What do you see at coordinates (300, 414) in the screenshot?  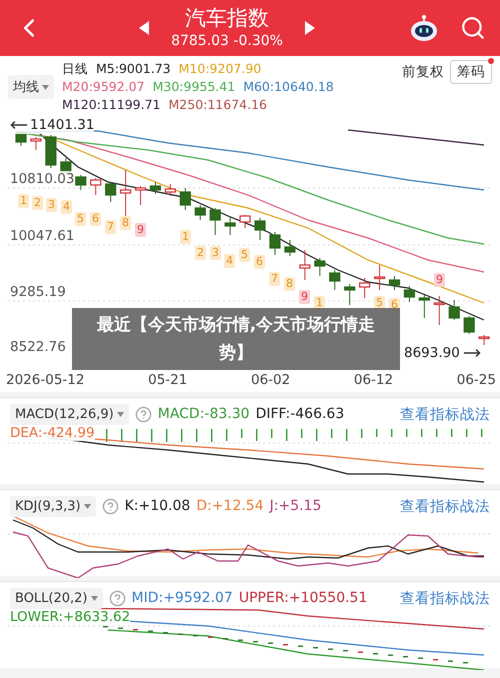 I see `indicator-value: DIFF:-466.63` at bounding box center [300, 414].